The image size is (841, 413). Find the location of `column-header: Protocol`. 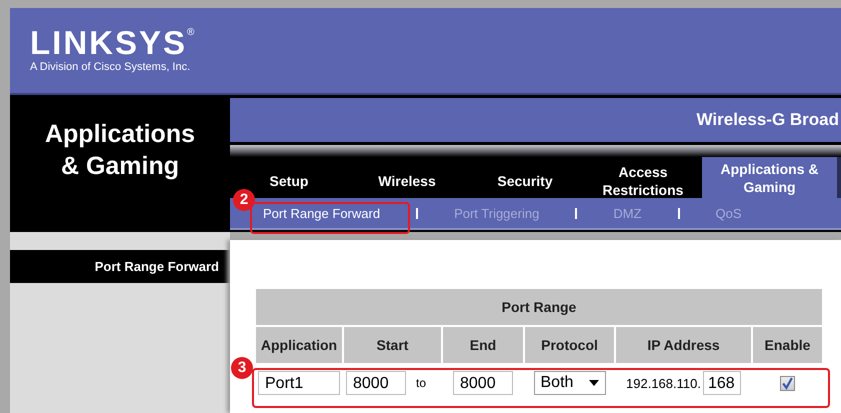

column-header: Protocol is located at coordinates (569, 345).